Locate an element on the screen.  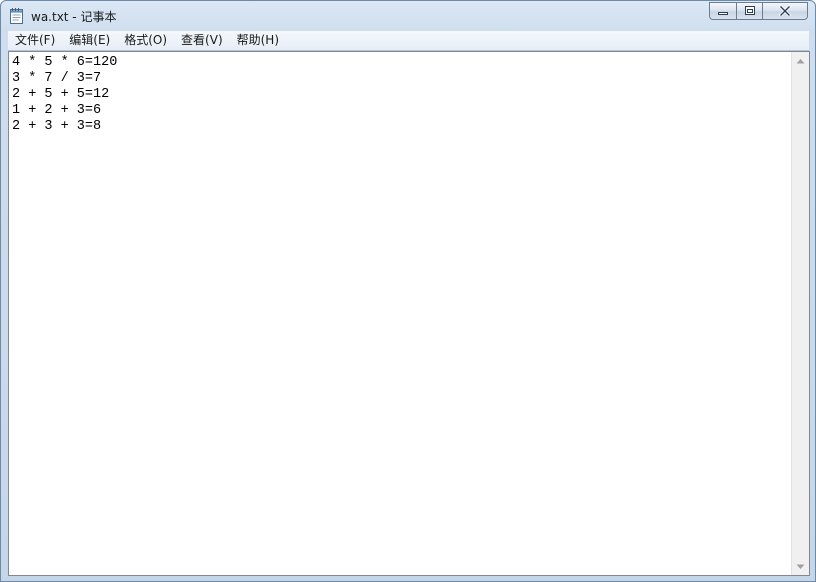
close-button is located at coordinates (785, 11).